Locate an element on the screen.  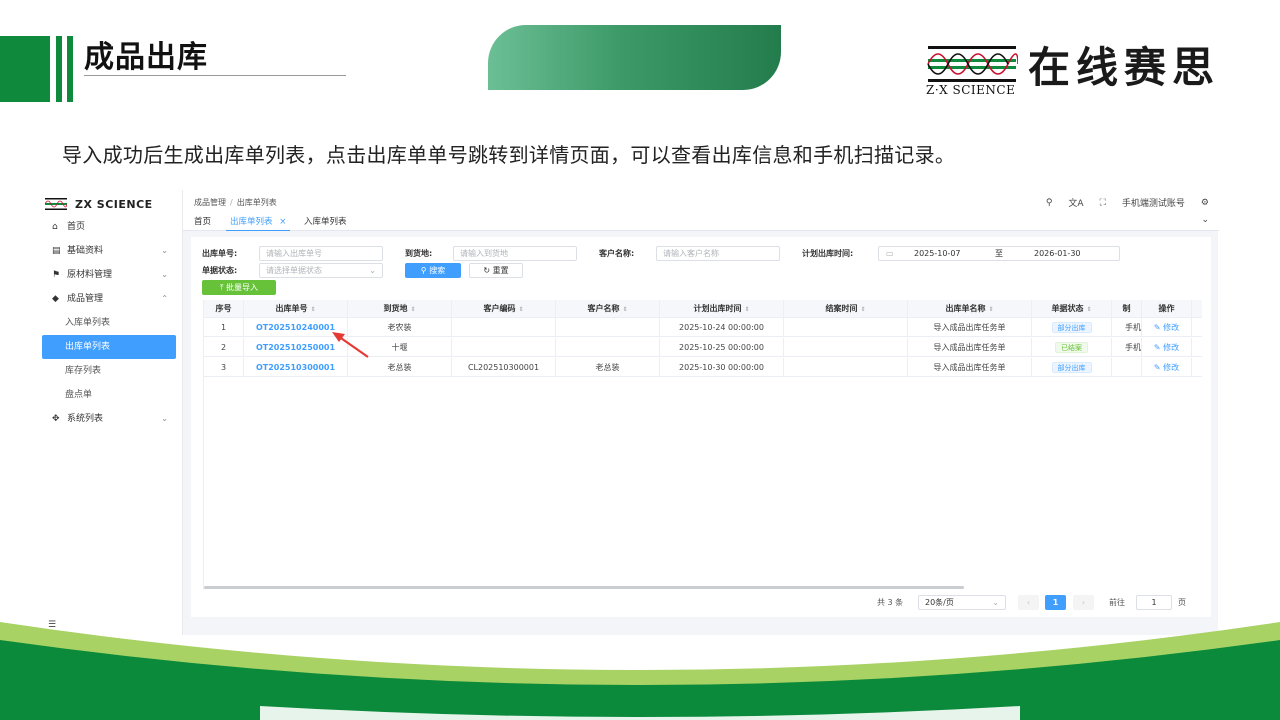
breadcrumb-item: 成品管理 is located at coordinates (210, 202).